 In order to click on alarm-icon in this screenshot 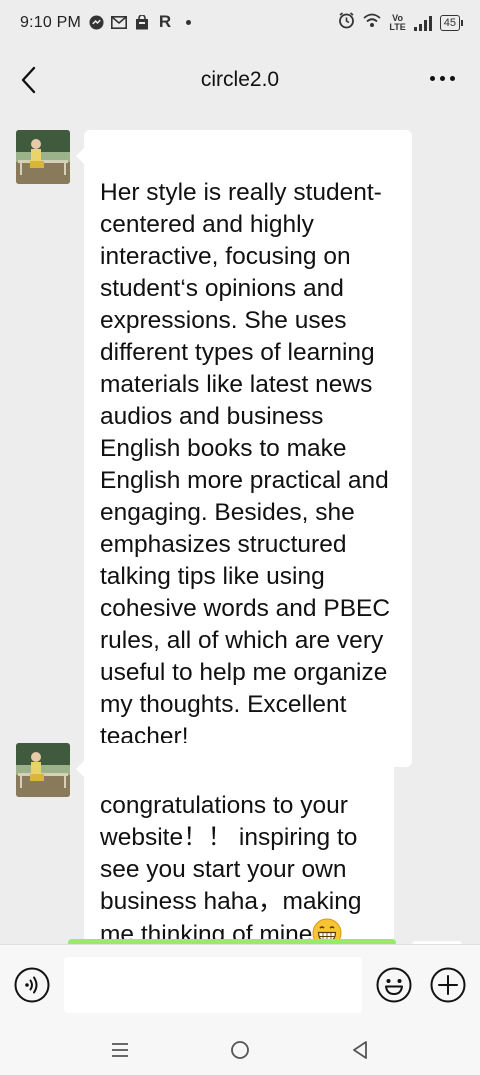, I will do `click(346, 23)`.